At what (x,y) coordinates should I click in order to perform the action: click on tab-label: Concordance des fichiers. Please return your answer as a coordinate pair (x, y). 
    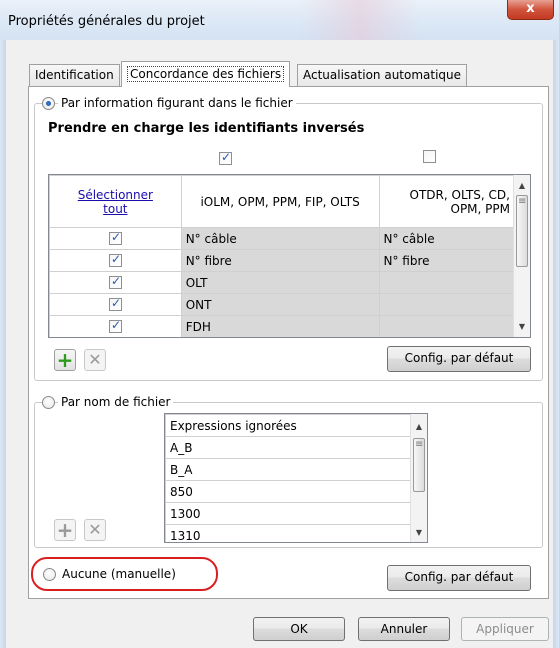
    Looking at the image, I should click on (206, 74).